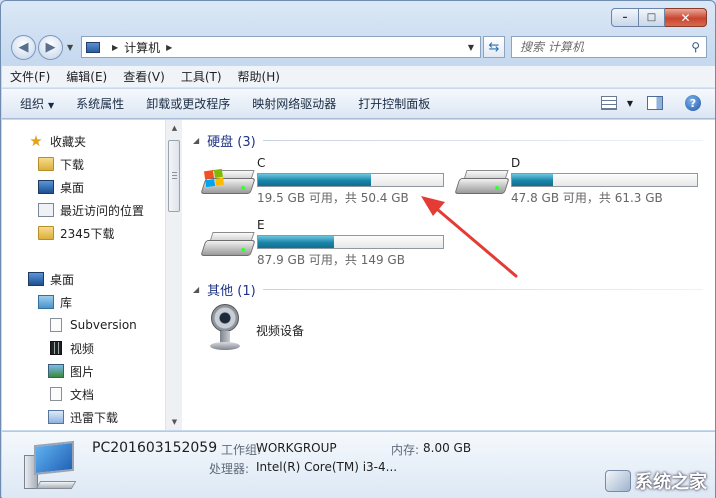  I want to click on computer-icon, so click(93, 47).